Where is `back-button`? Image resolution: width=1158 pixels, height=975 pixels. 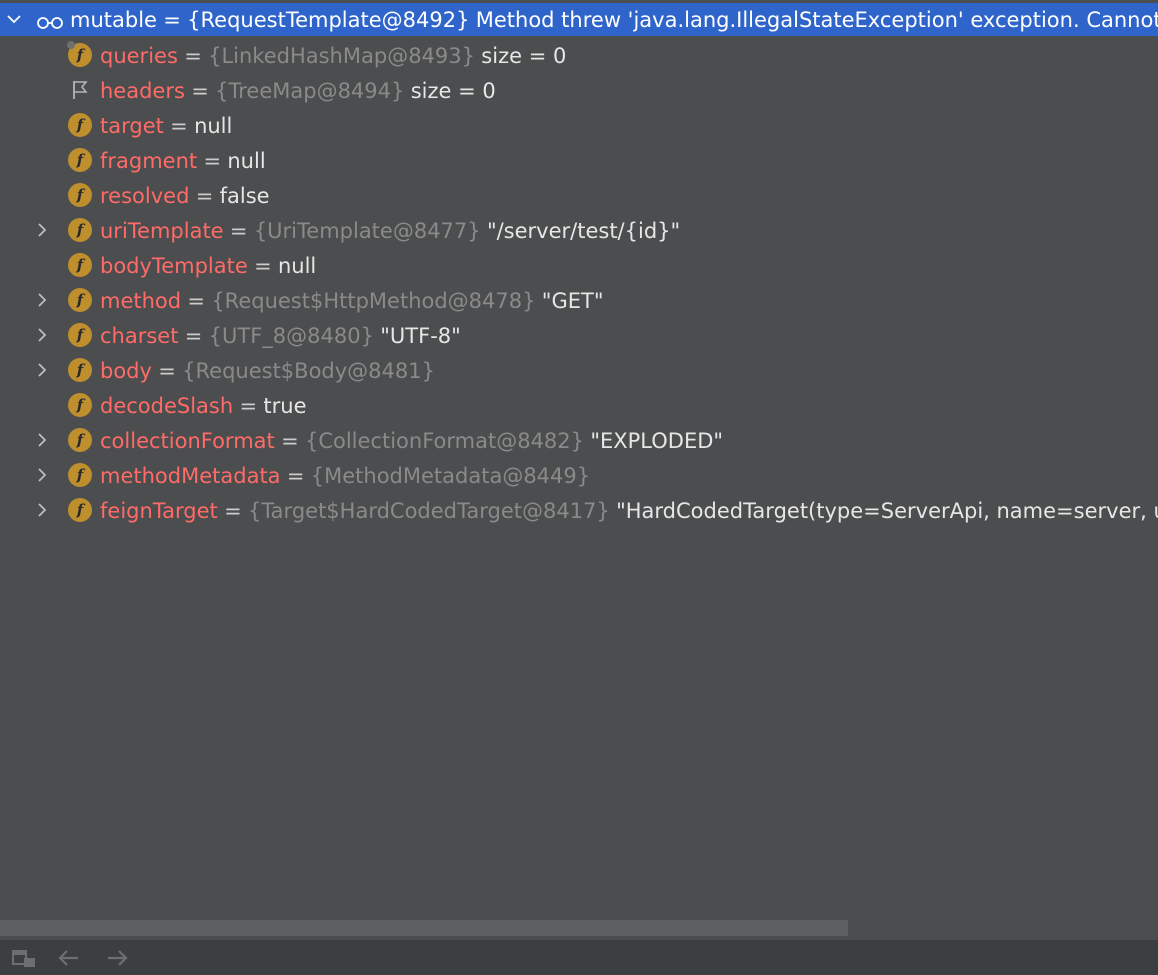
back-button is located at coordinates (69, 960).